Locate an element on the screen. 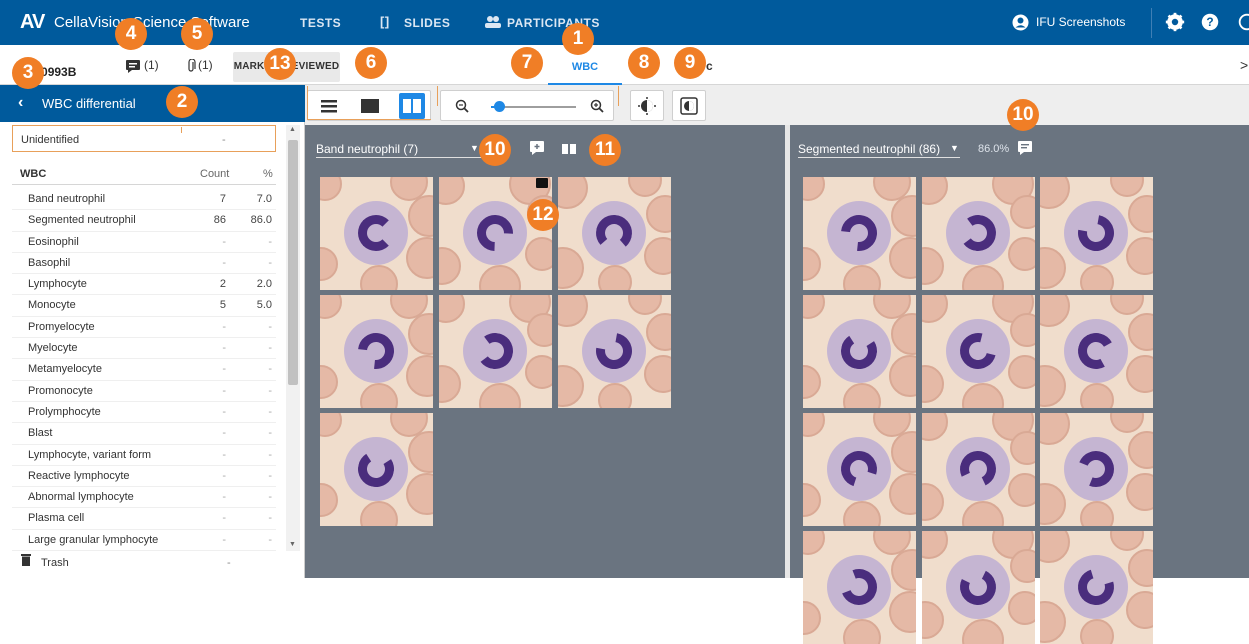 Image resolution: width=1249 pixels, height=644 pixels. cell-comment-icon is located at coordinates (542, 183).